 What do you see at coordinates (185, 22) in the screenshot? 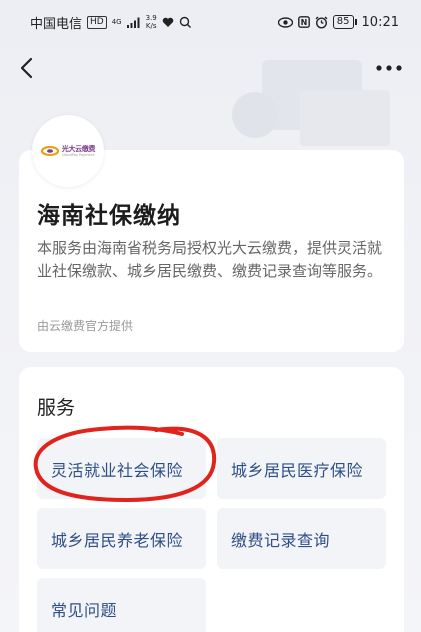
I see `search-bubble-icon` at bounding box center [185, 22].